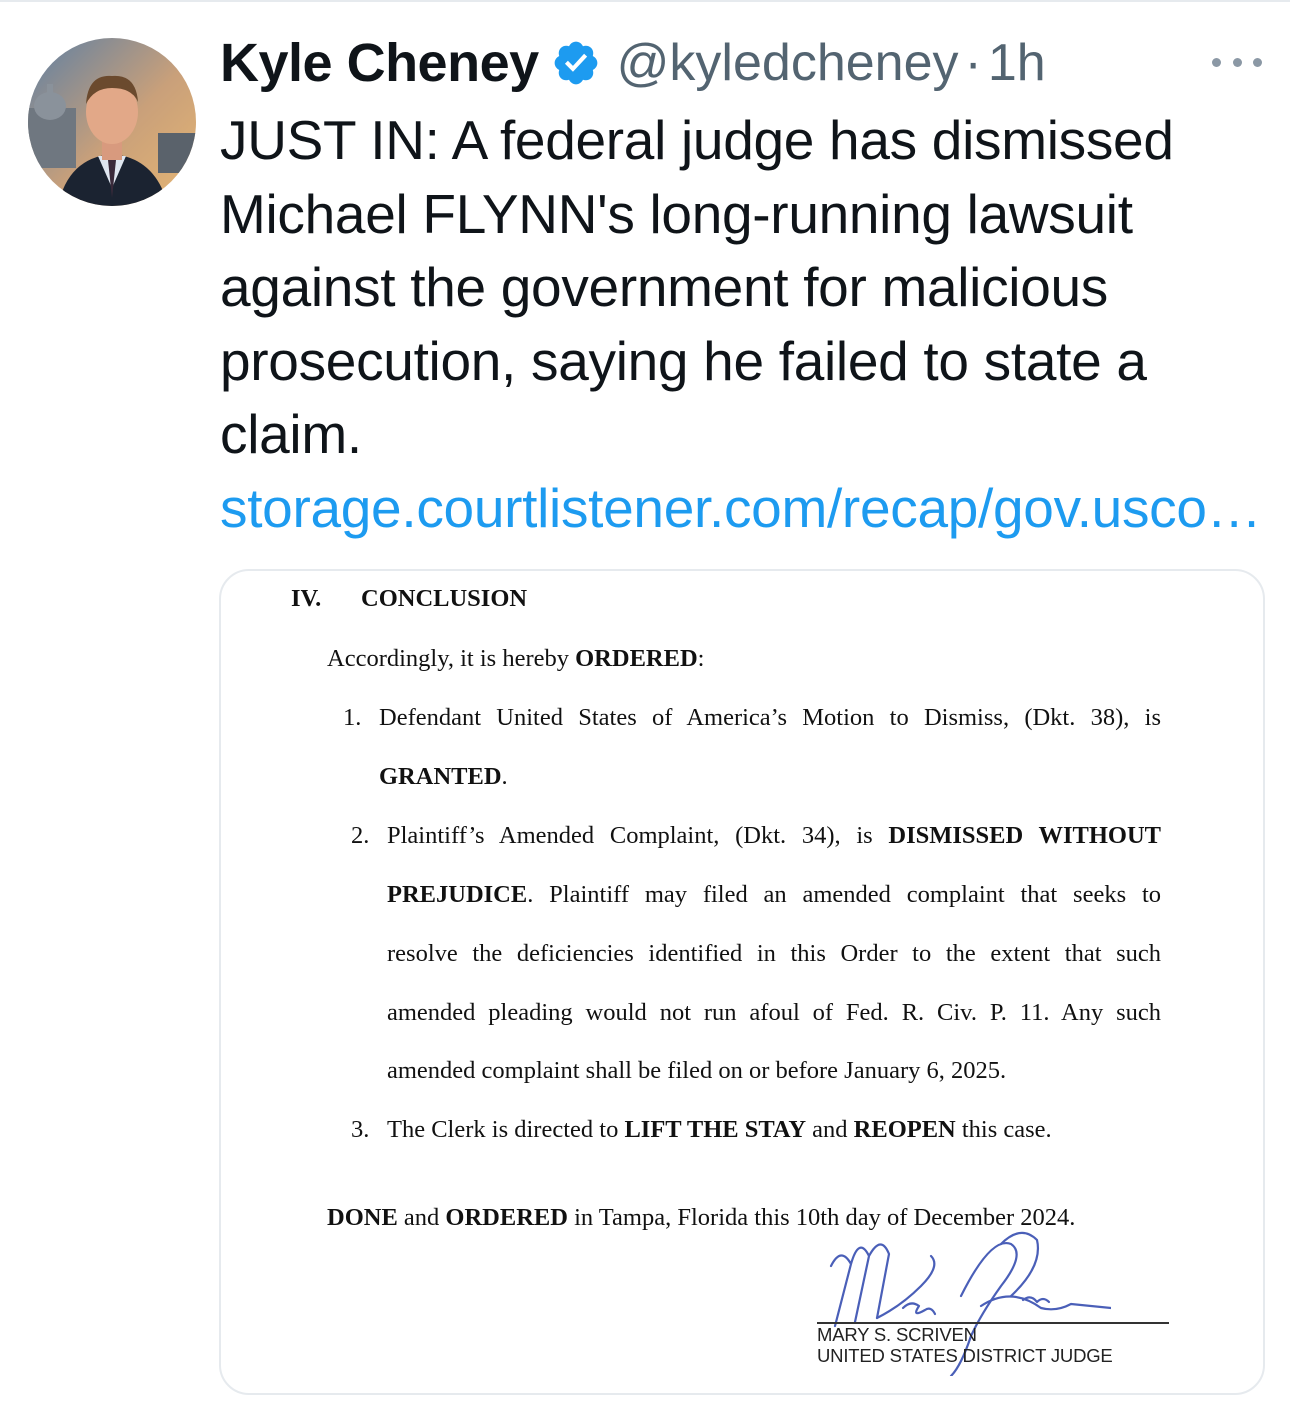  Describe the element at coordinates (1017, 63) in the screenshot. I see `tweet-timestamp: 1h` at that location.